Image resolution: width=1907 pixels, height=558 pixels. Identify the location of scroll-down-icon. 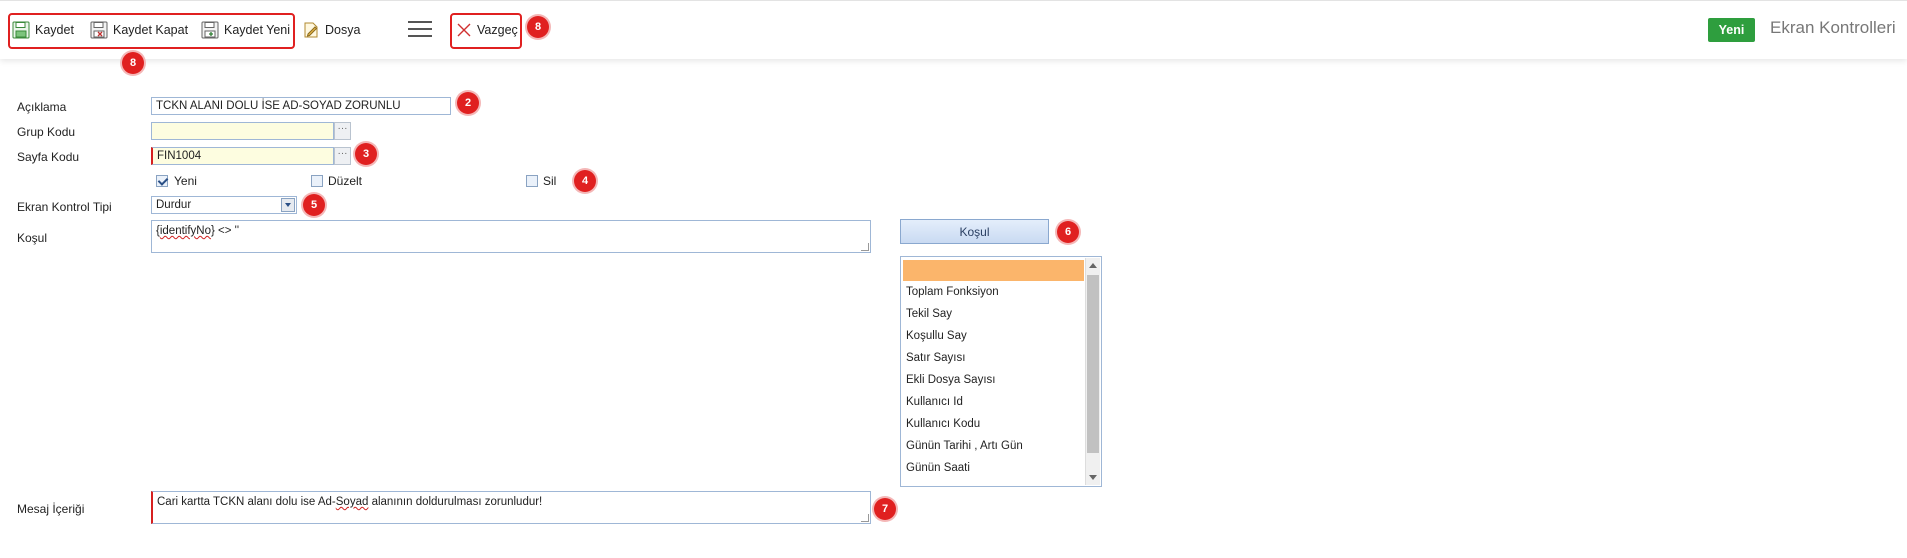
(1093, 477).